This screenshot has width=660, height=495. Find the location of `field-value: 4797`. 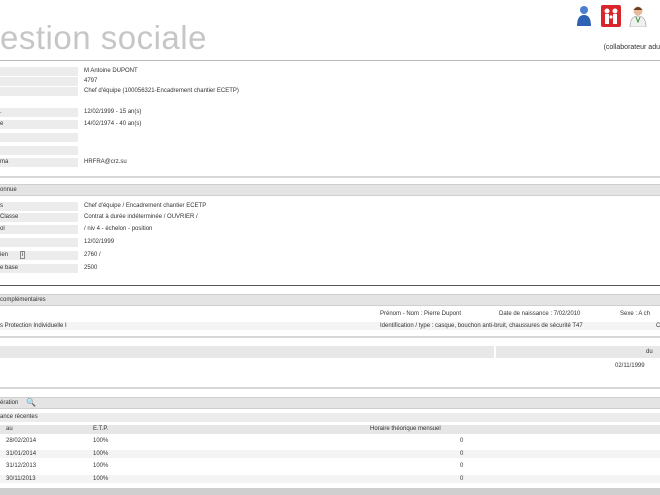

field-value: 4797 is located at coordinates (91, 81).